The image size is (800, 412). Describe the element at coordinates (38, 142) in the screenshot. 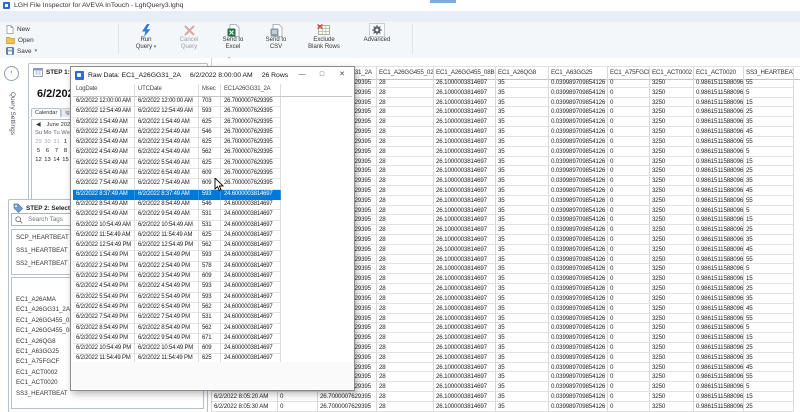

I see `calendar-date-cell: 29` at that location.